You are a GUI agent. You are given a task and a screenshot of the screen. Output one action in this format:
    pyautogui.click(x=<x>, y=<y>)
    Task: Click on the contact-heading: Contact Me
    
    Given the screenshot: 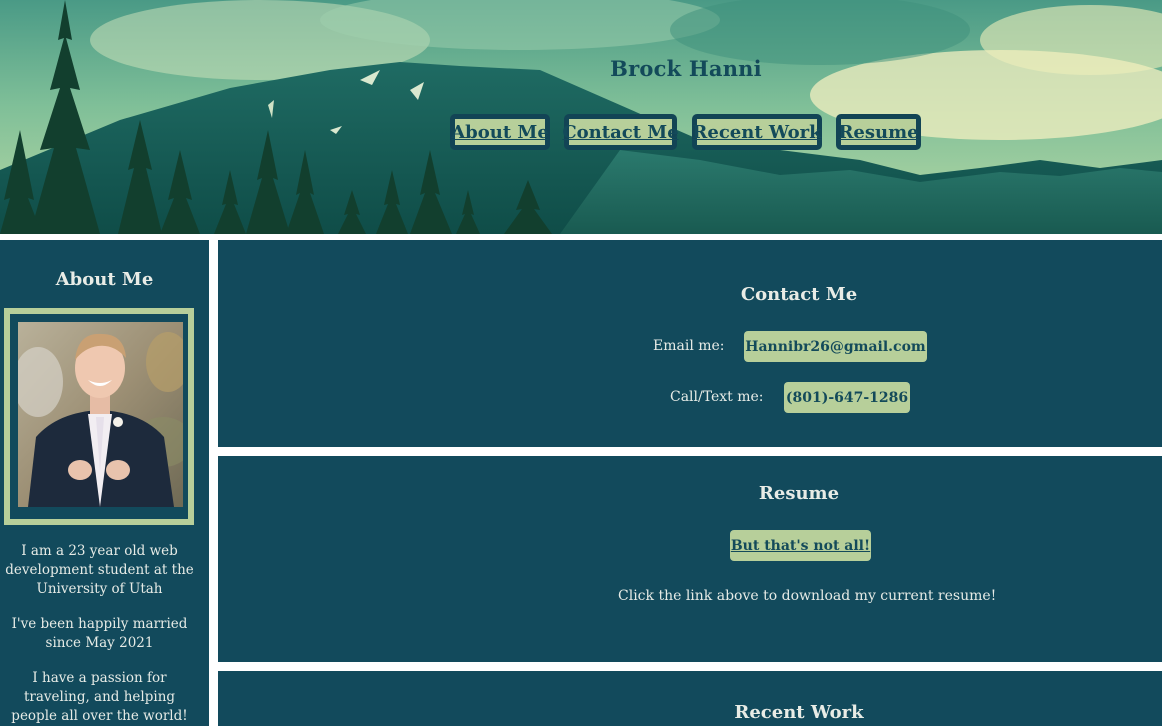 What is the action you would take?
    pyautogui.click(x=799, y=294)
    